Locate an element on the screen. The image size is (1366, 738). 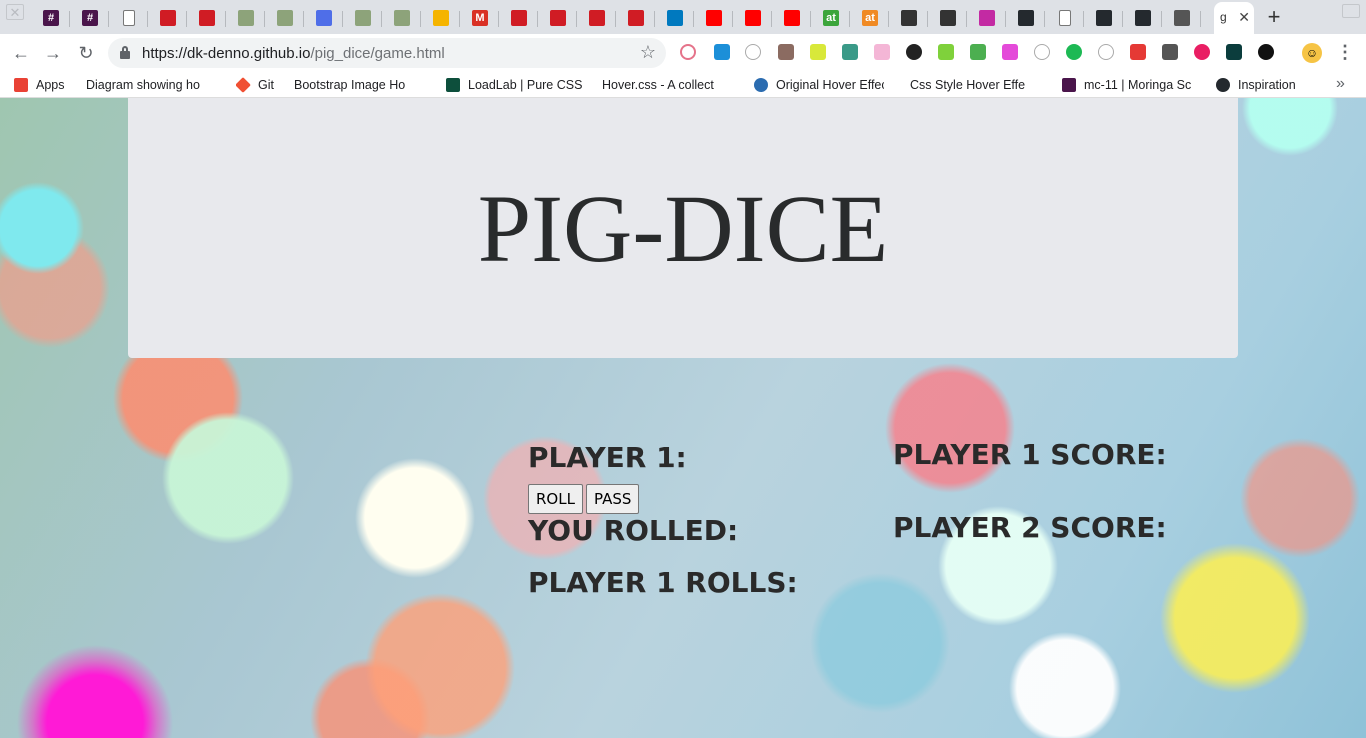
extension-color-wheel-icon is located at coordinates (1202, 52).